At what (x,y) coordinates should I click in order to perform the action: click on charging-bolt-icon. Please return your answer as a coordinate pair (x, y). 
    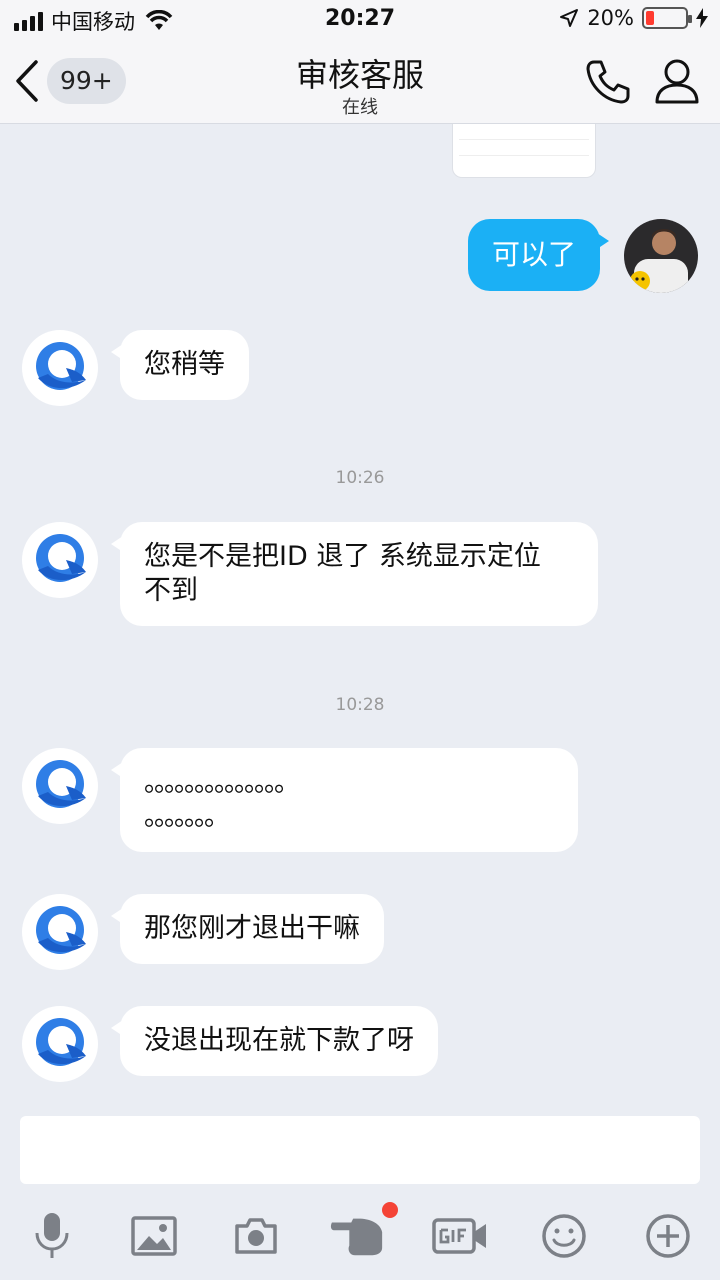
    Looking at the image, I should click on (702, 18).